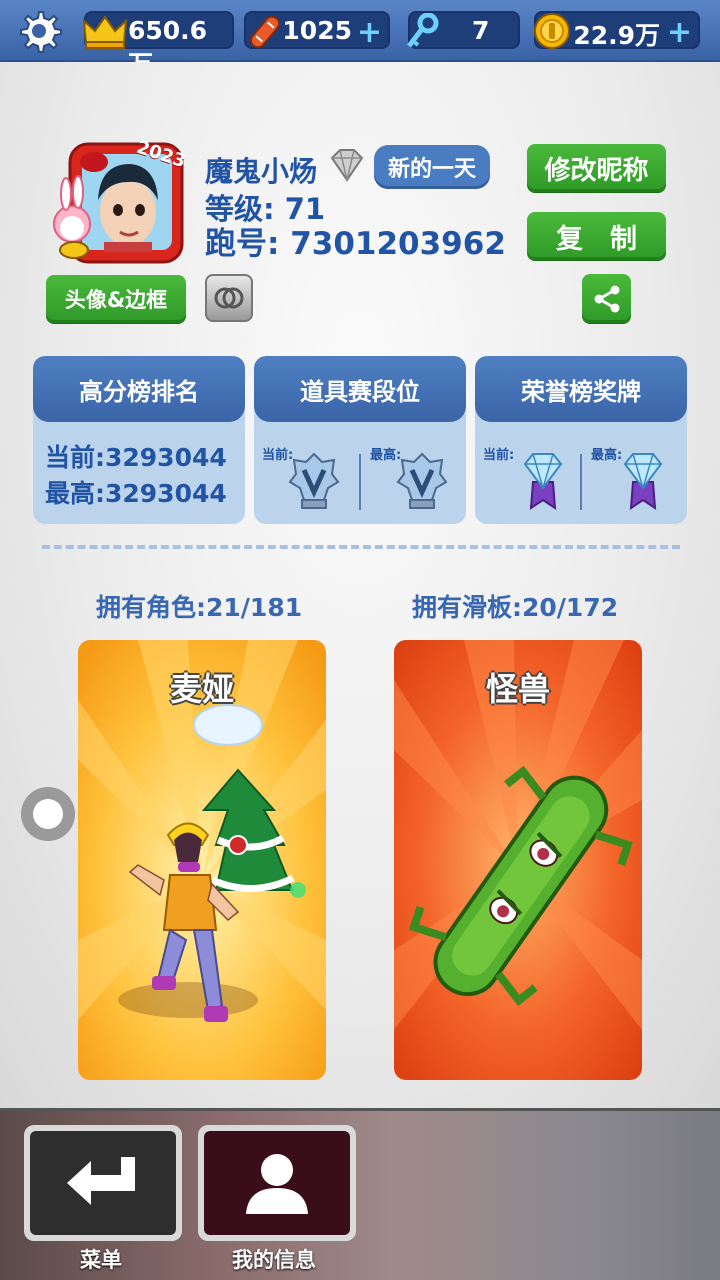 This screenshot has height=1280, width=720. I want to click on honor-current-label: 当前:, so click(499, 455).